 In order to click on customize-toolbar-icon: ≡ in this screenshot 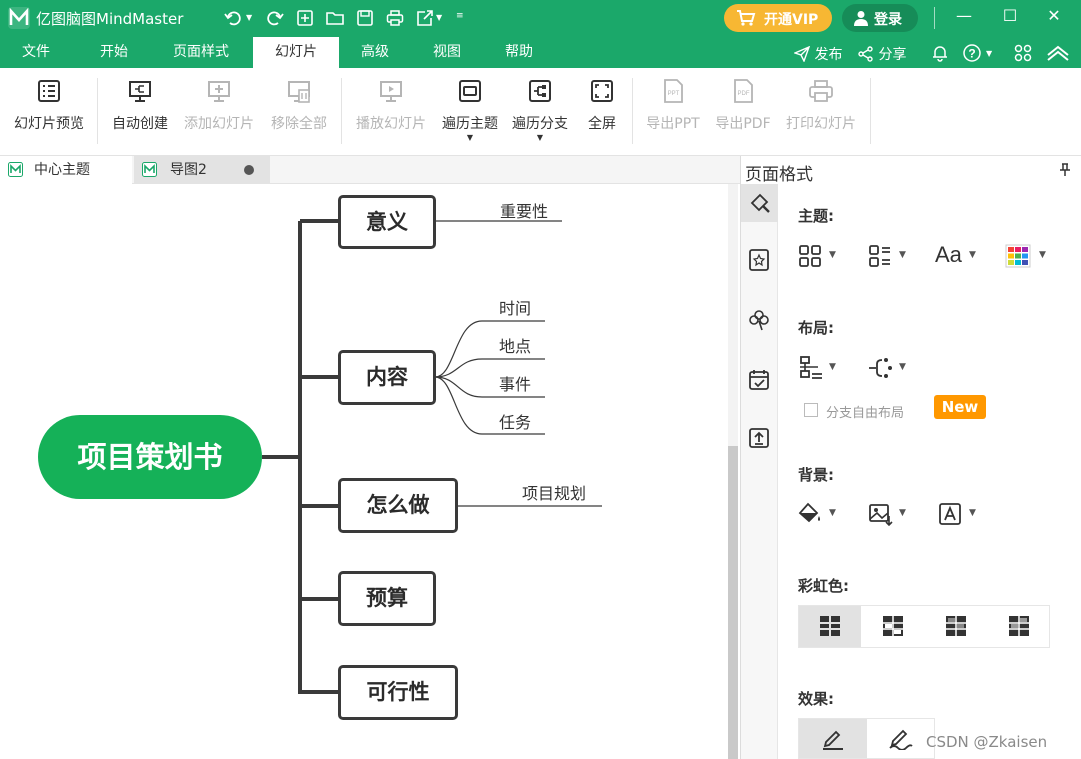, I will do `click(465, 20)`.